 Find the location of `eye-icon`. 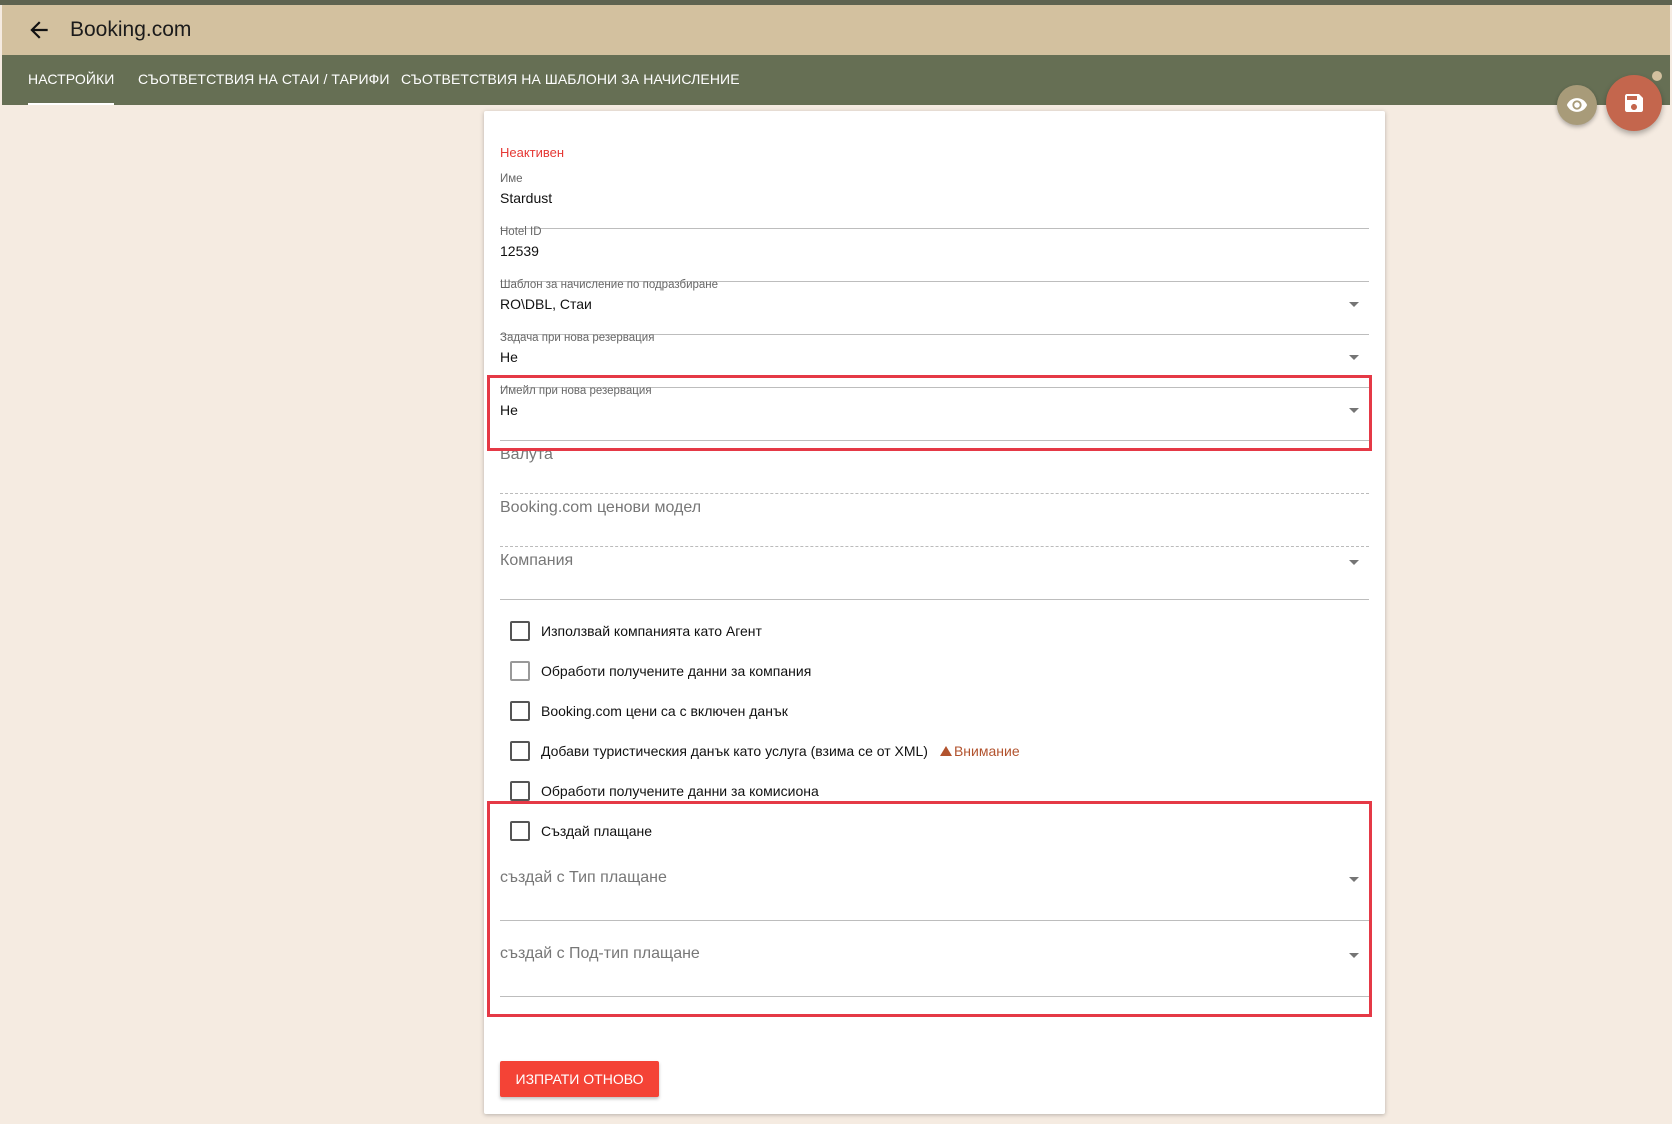

eye-icon is located at coordinates (1577, 105).